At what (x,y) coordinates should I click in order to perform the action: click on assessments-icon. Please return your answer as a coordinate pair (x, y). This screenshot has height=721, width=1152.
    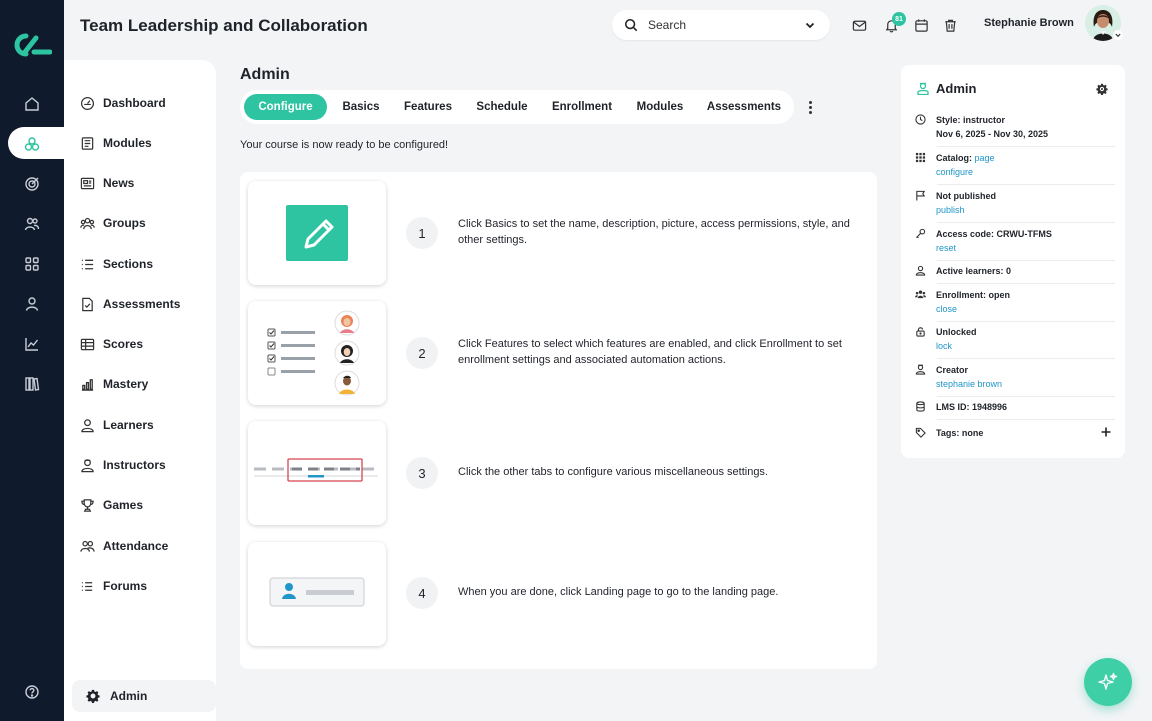
    Looking at the image, I should click on (87, 304).